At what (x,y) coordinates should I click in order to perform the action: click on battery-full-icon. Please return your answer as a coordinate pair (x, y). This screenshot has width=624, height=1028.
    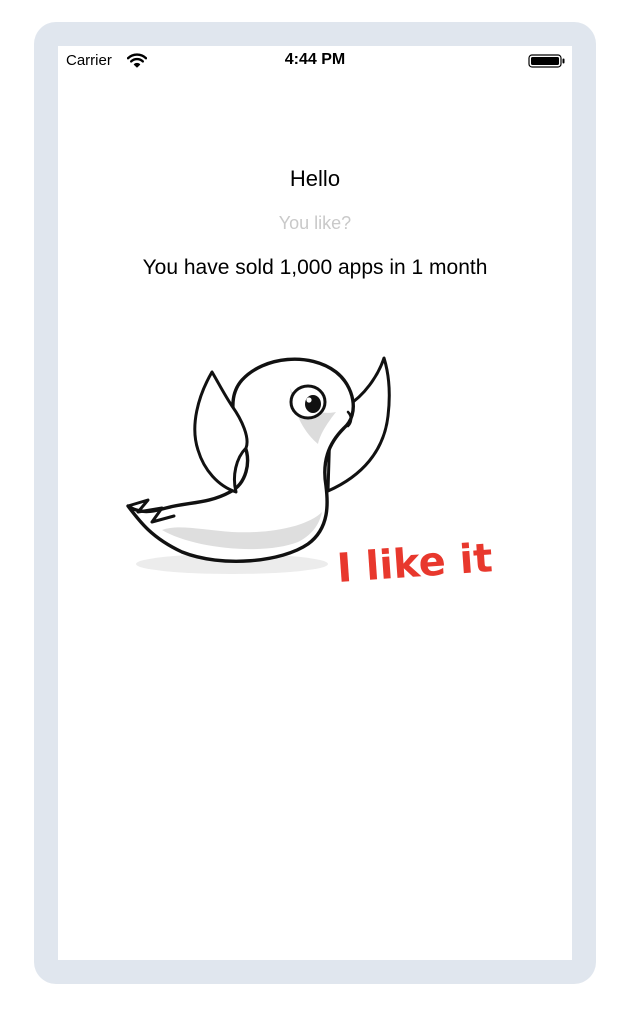
    Looking at the image, I should click on (546, 61).